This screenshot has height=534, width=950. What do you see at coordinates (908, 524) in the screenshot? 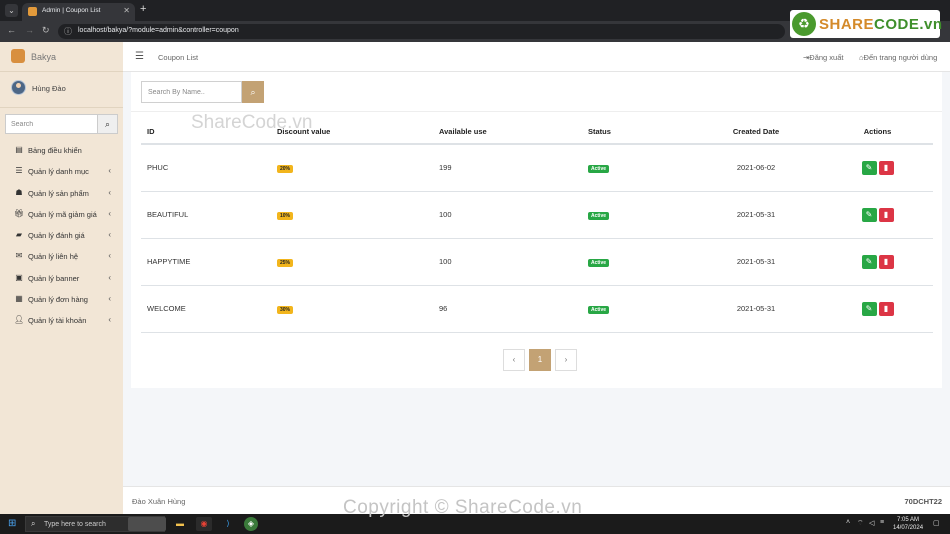
I see `taskbar-clock: 7:05 AM 14/07/2024` at bounding box center [908, 524].